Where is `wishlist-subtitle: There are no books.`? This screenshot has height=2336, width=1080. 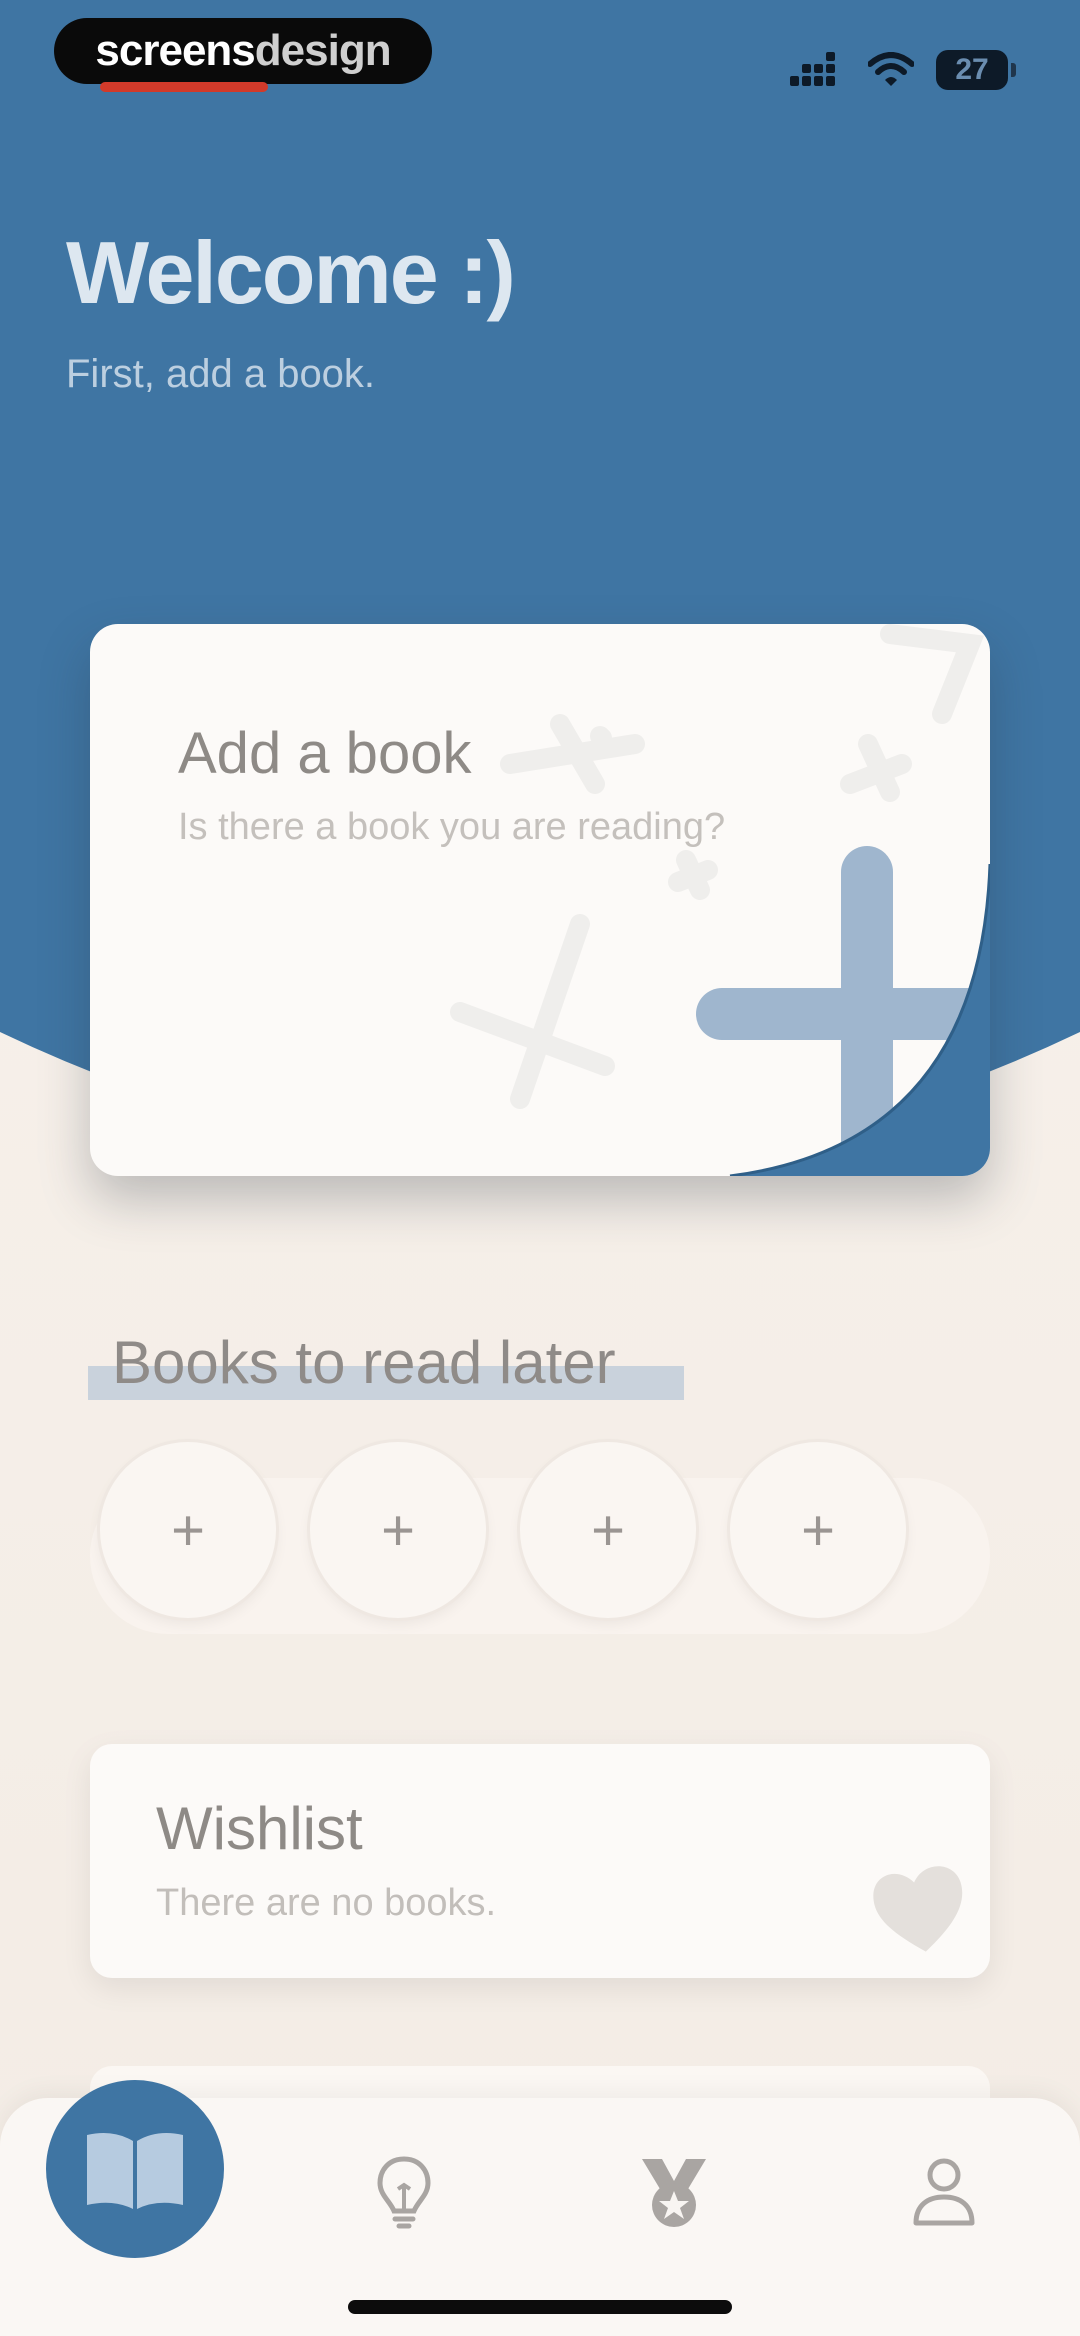
wishlist-subtitle: There are no books. is located at coordinates (326, 1903).